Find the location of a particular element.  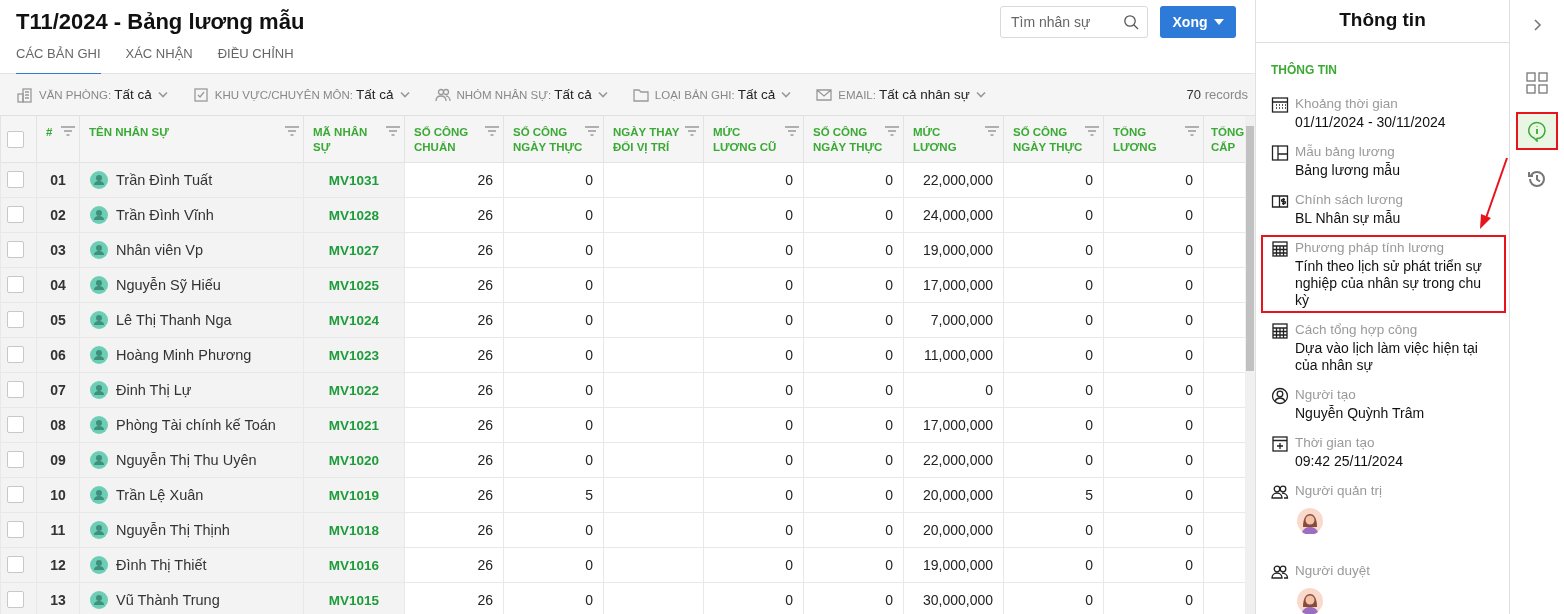

scrollbar is located at coordinates (1250, 365).